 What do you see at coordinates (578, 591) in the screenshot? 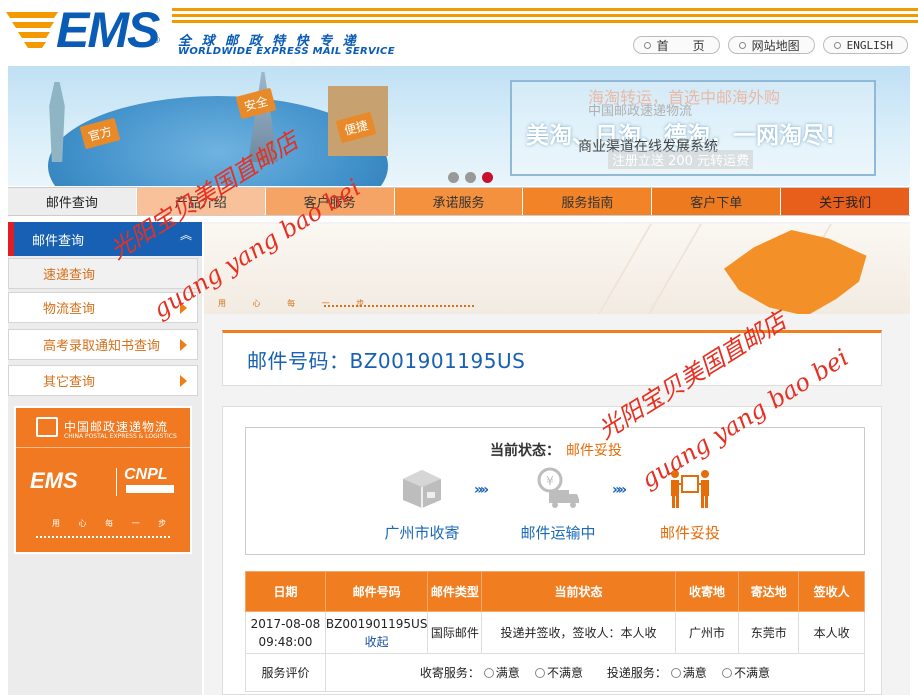
I see `col-status: 当前状态` at bounding box center [578, 591].